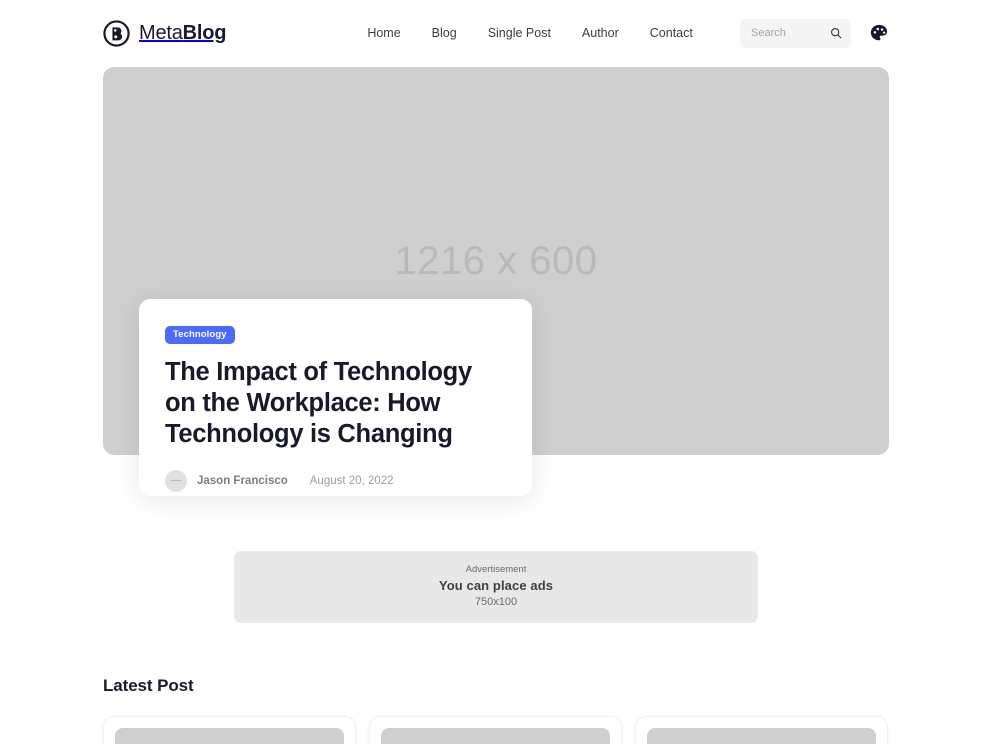 The height and width of the screenshot is (744, 992). I want to click on brand-text-light: Meta, so click(161, 33).